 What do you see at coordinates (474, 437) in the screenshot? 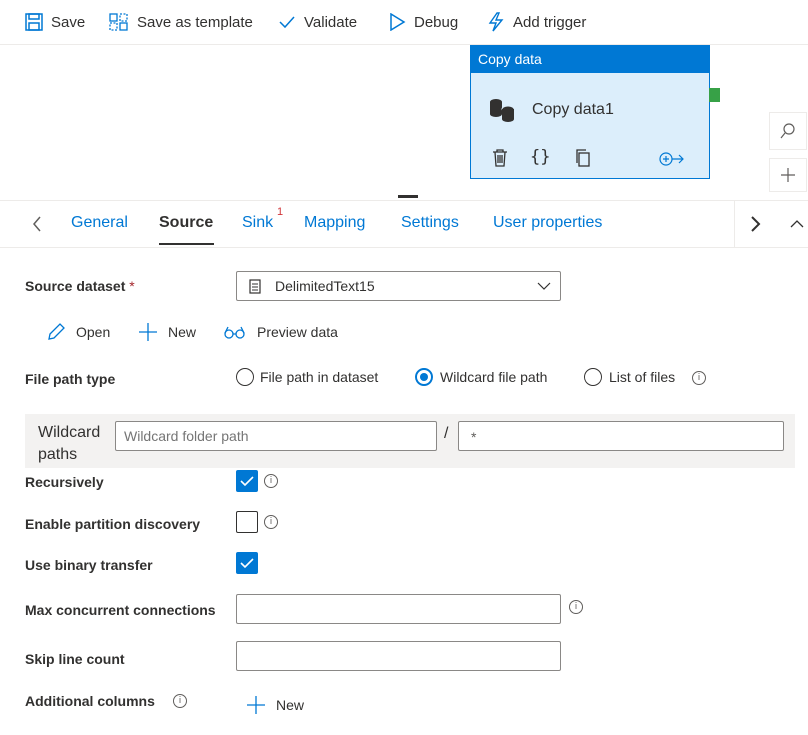
I see `wildcard-file-name-value: *` at bounding box center [474, 437].